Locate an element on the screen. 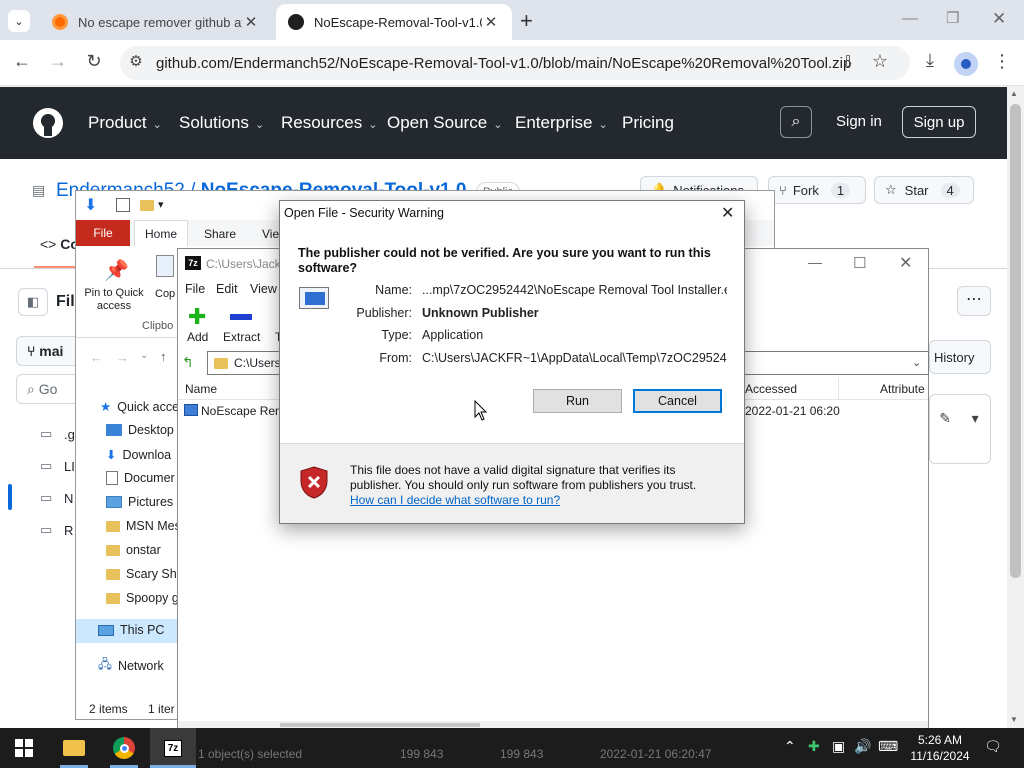 The height and width of the screenshot is (768, 1024). nav-quick-access: ★ Quick acce is located at coordinates (139, 407).